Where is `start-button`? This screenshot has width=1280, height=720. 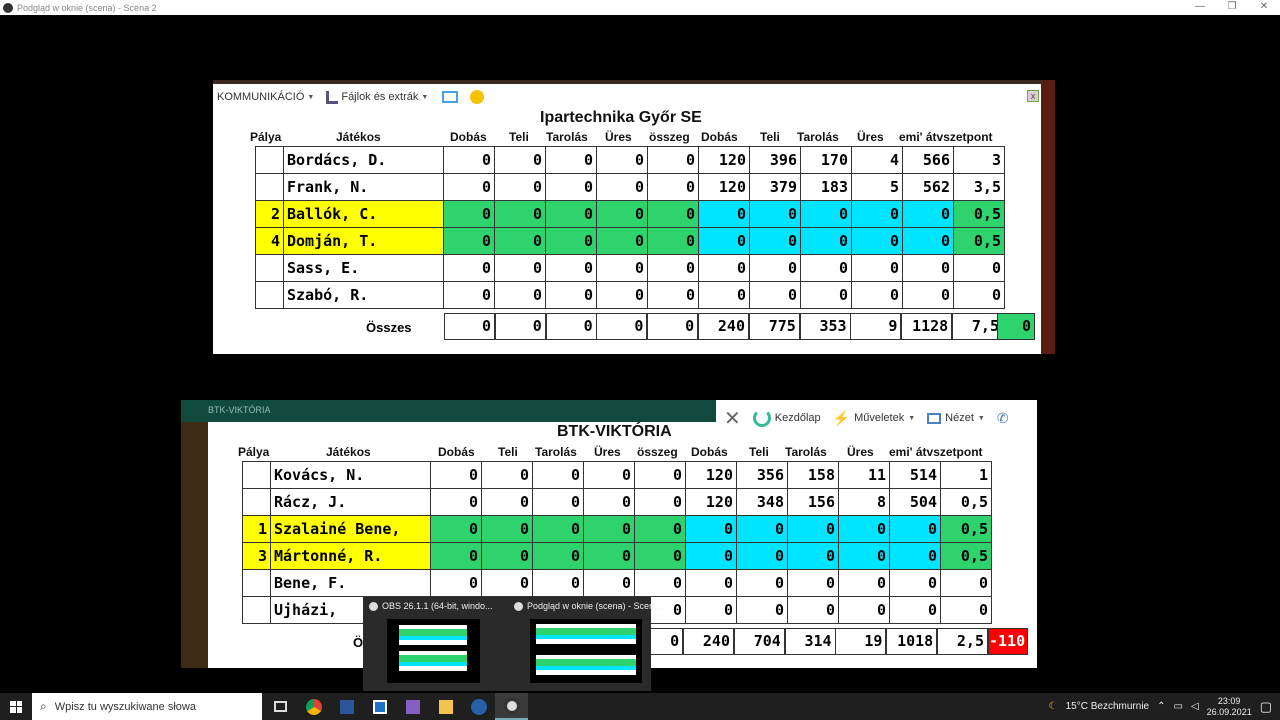
start-button is located at coordinates (16, 706).